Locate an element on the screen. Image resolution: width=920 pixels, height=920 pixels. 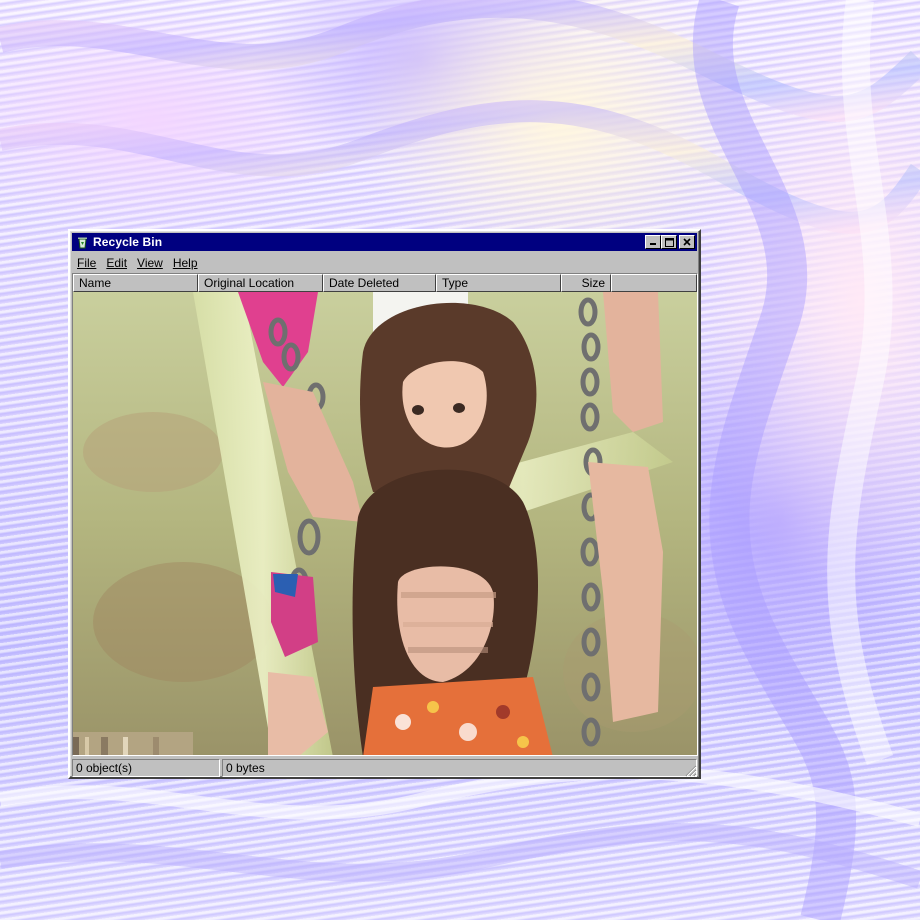
menu-help-label: Help is located at coordinates (185, 263).